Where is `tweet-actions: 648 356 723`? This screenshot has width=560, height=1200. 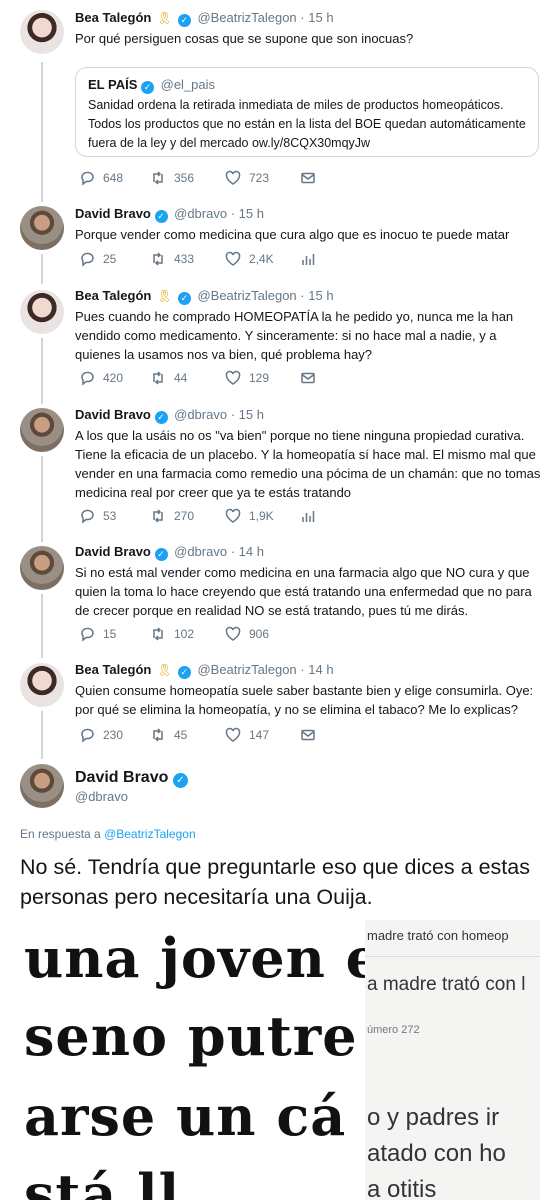
tweet-actions: 648 356 723 is located at coordinates (310, 180).